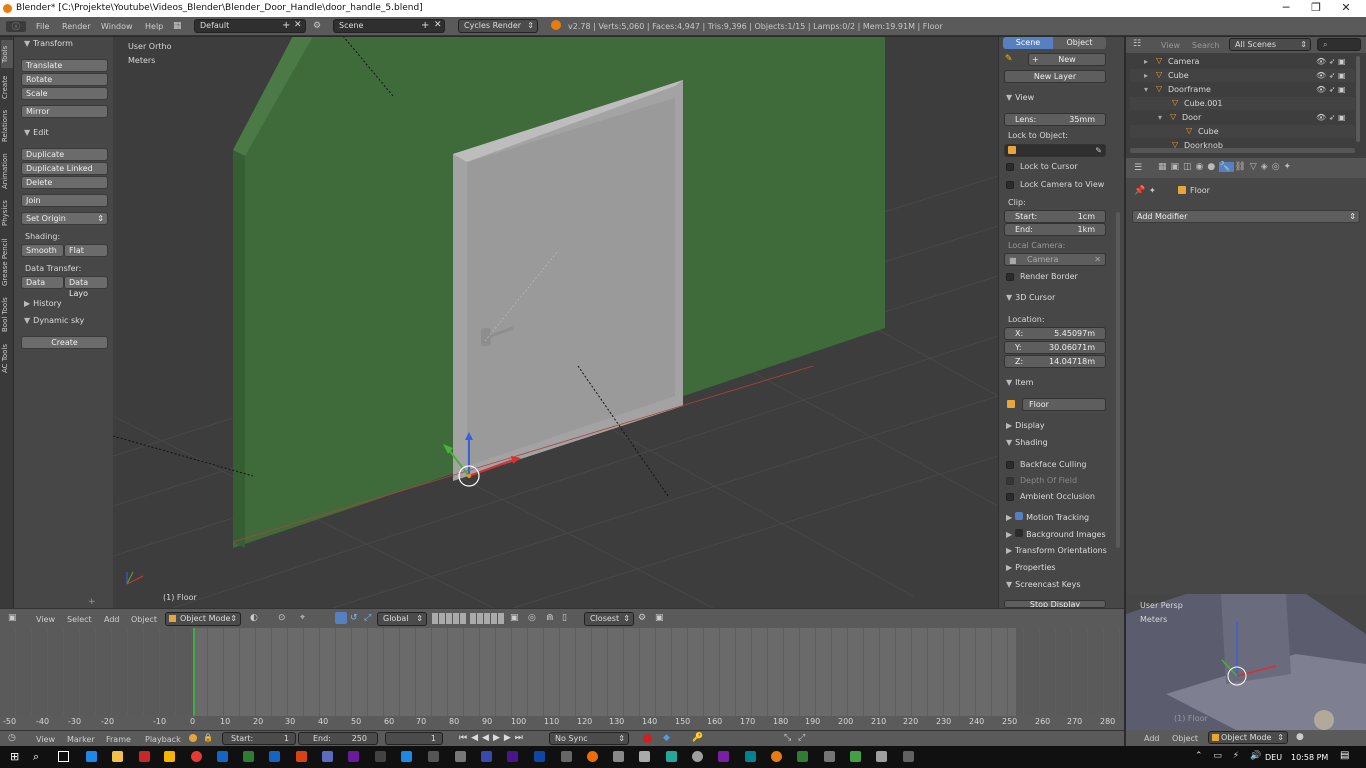 The image size is (1366, 768). What do you see at coordinates (177, 26) in the screenshot?
I see `layout-grid-icon: ▦` at bounding box center [177, 26].